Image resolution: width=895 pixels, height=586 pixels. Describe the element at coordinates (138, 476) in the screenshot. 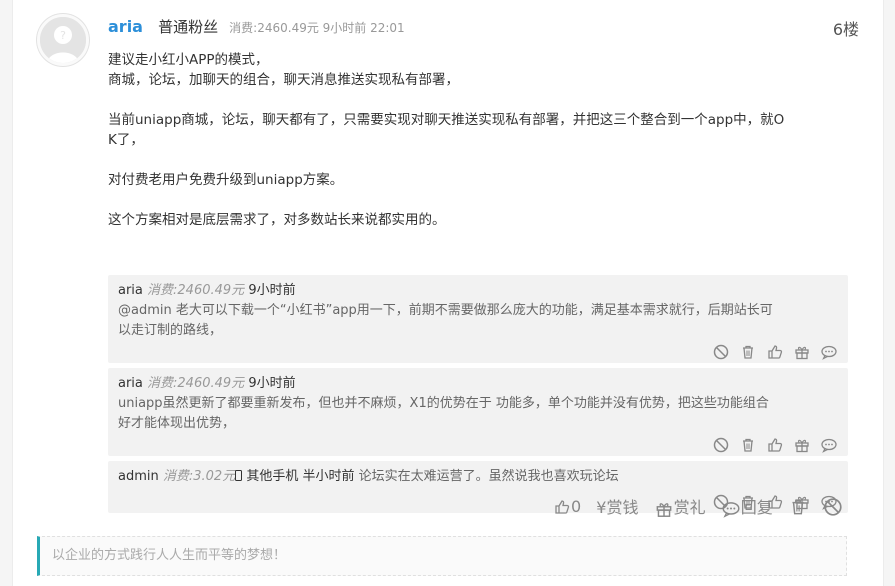

I see `reply-author: admin` at that location.